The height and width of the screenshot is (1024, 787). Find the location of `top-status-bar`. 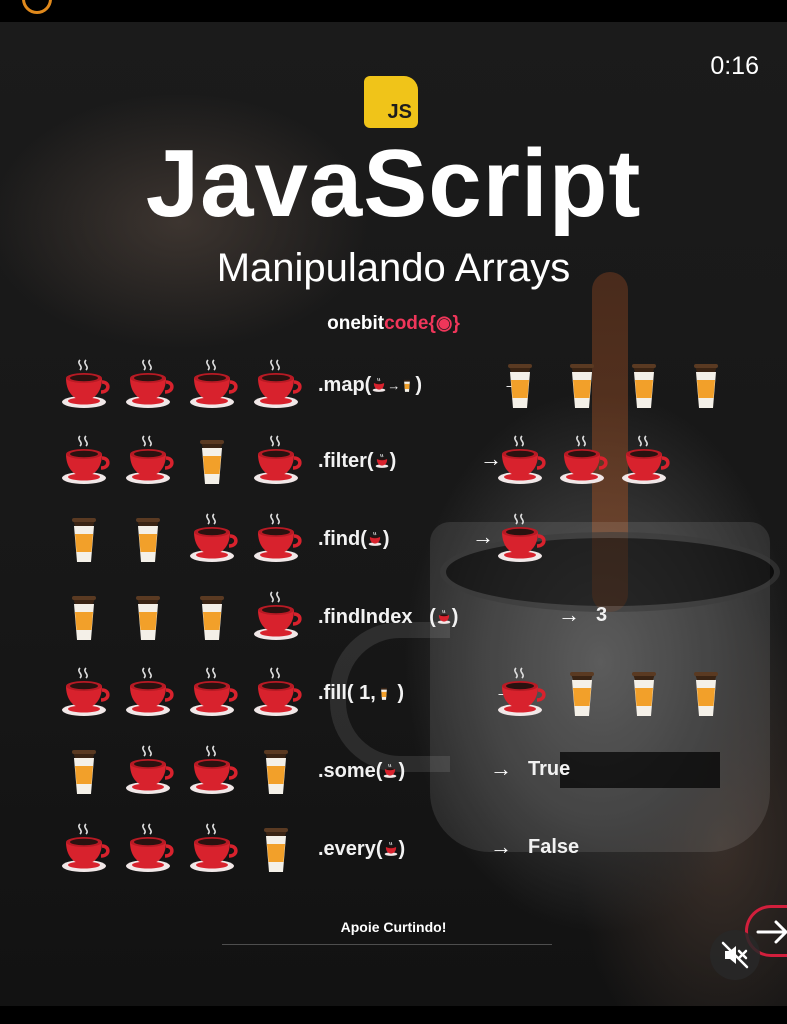

top-status-bar is located at coordinates (393, 11).